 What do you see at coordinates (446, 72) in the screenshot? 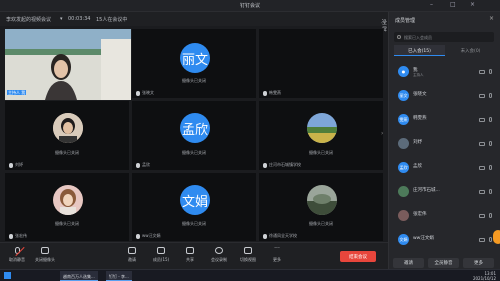
I see `member-row: ● 我 主持人` at bounding box center [446, 72].